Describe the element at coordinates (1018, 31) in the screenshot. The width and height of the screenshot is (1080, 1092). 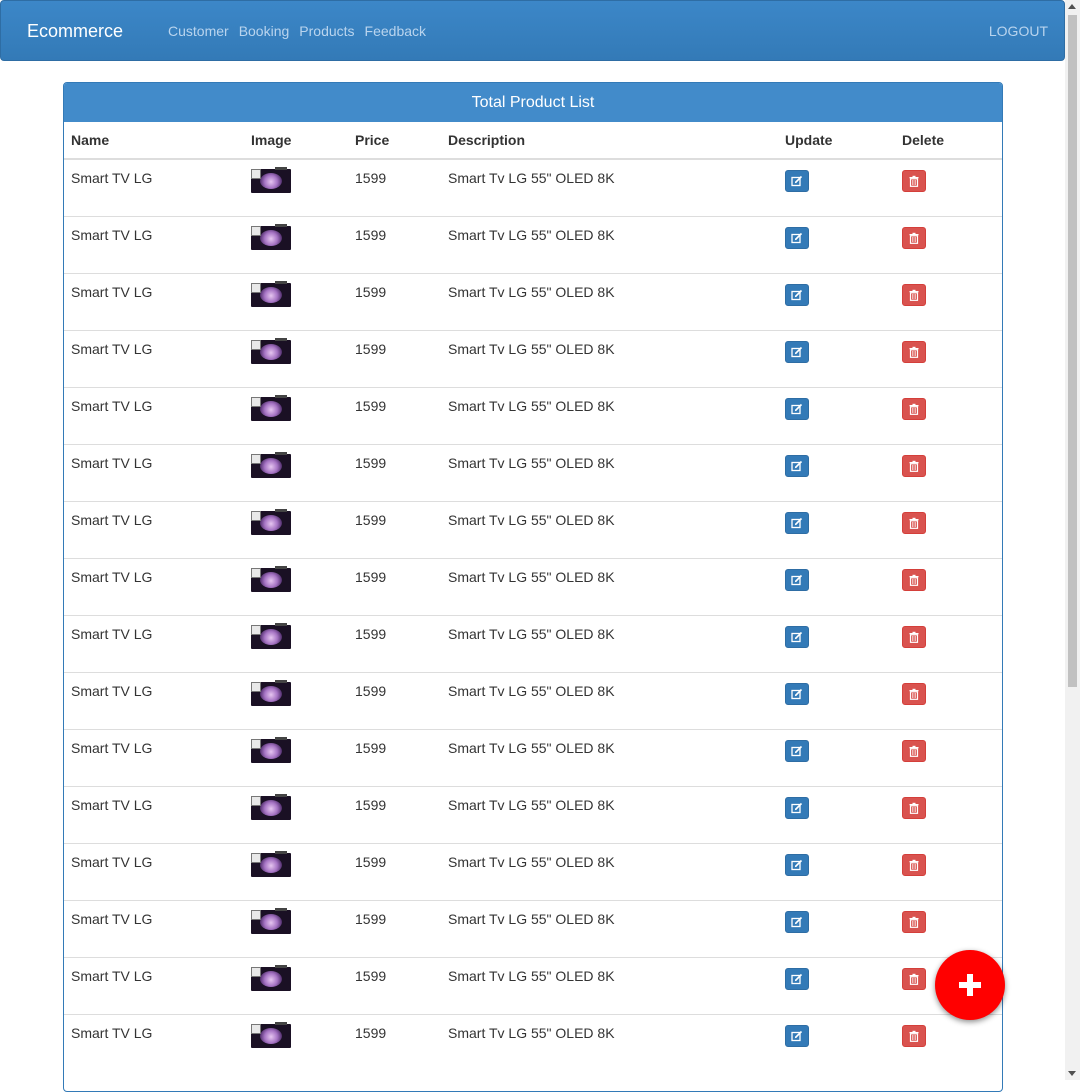
I see `logout-link: LOGOUT` at that location.